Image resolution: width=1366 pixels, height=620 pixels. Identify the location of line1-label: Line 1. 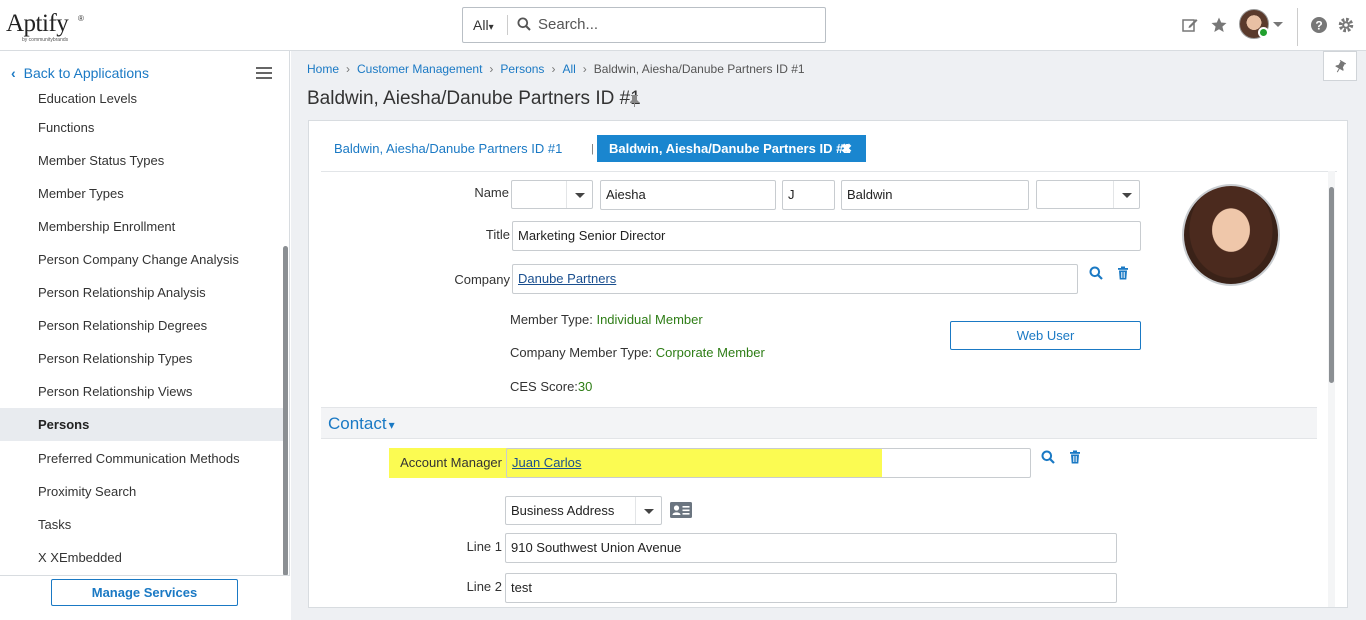
(484, 546).